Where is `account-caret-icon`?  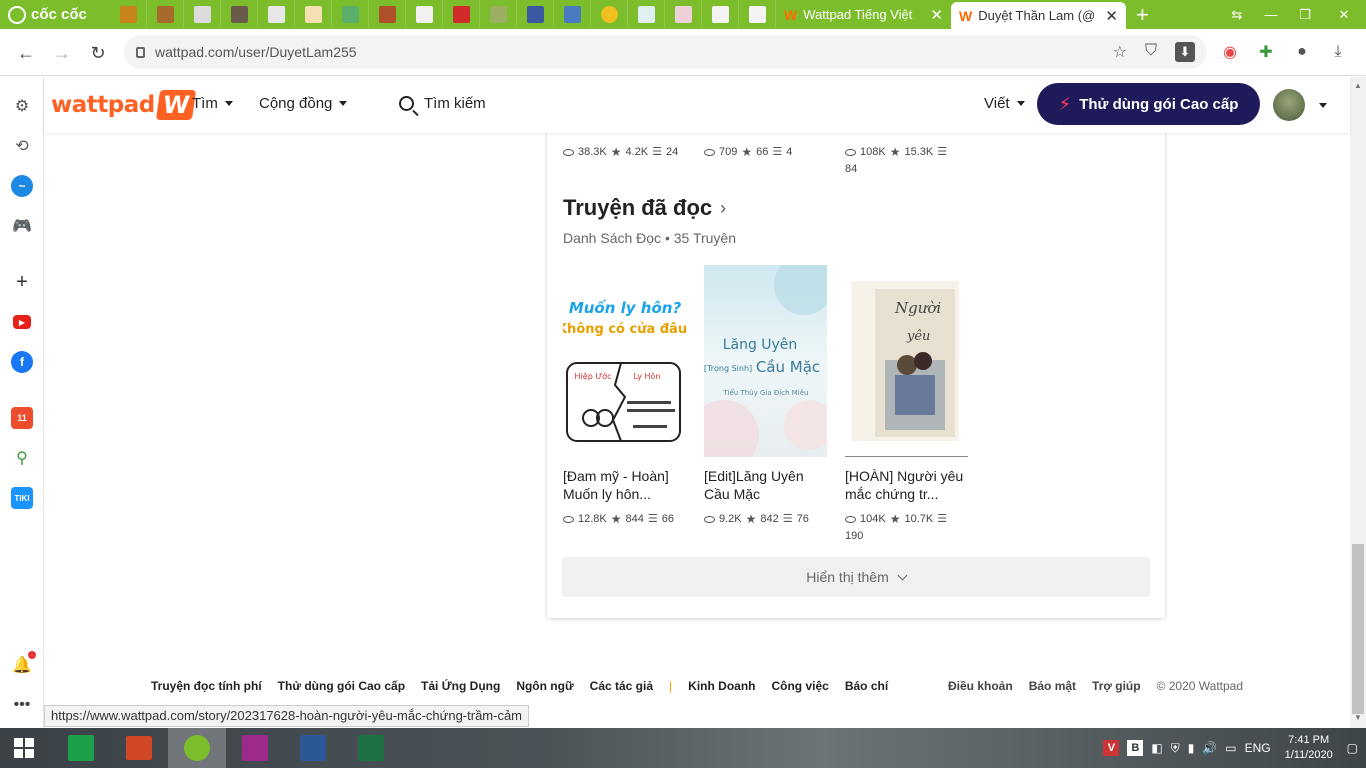 account-caret-icon is located at coordinates (1323, 105).